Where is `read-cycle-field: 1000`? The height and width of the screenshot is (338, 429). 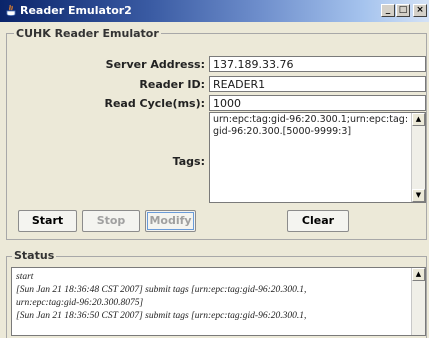
read-cycle-field: 1000 is located at coordinates (317, 103).